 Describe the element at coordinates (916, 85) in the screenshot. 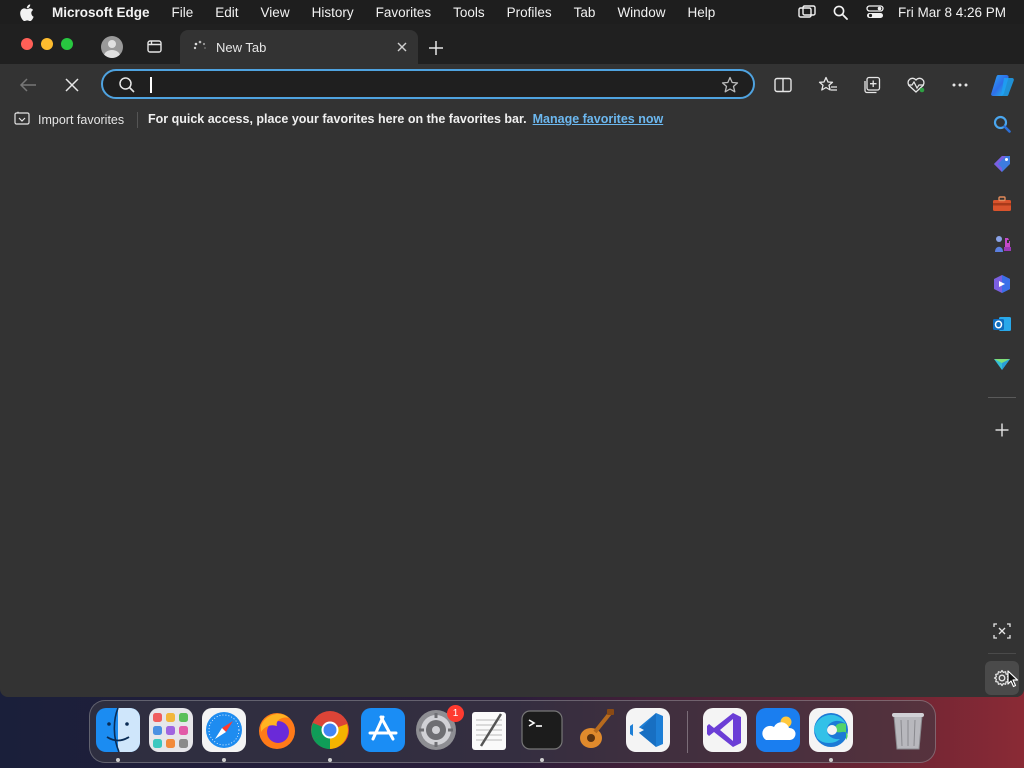

I see `browser-essentials-icon` at that location.